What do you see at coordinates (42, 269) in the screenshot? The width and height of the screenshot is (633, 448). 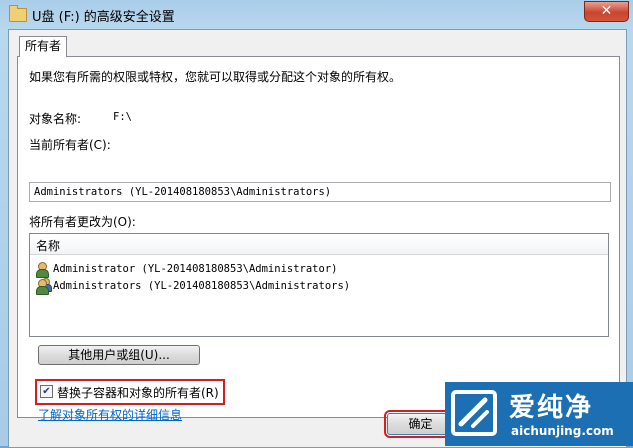 I see `user-icon` at bounding box center [42, 269].